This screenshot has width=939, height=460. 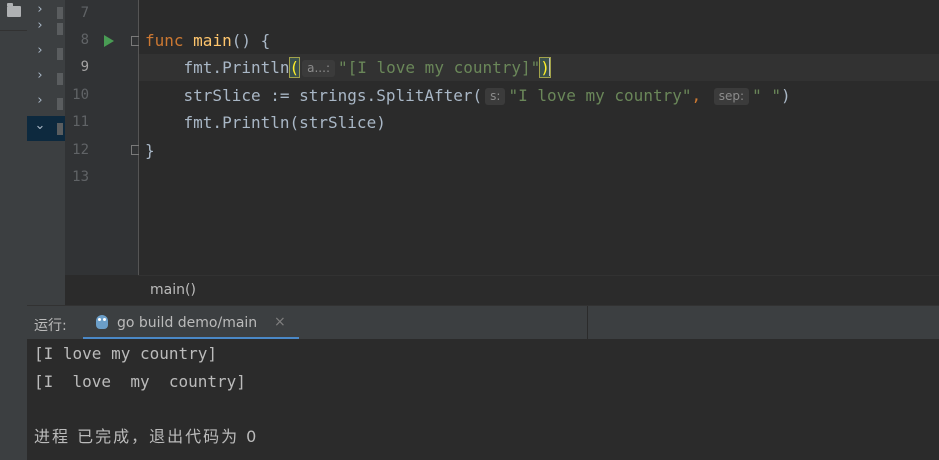 I want to click on go-gopher-icon, so click(x=102, y=322).